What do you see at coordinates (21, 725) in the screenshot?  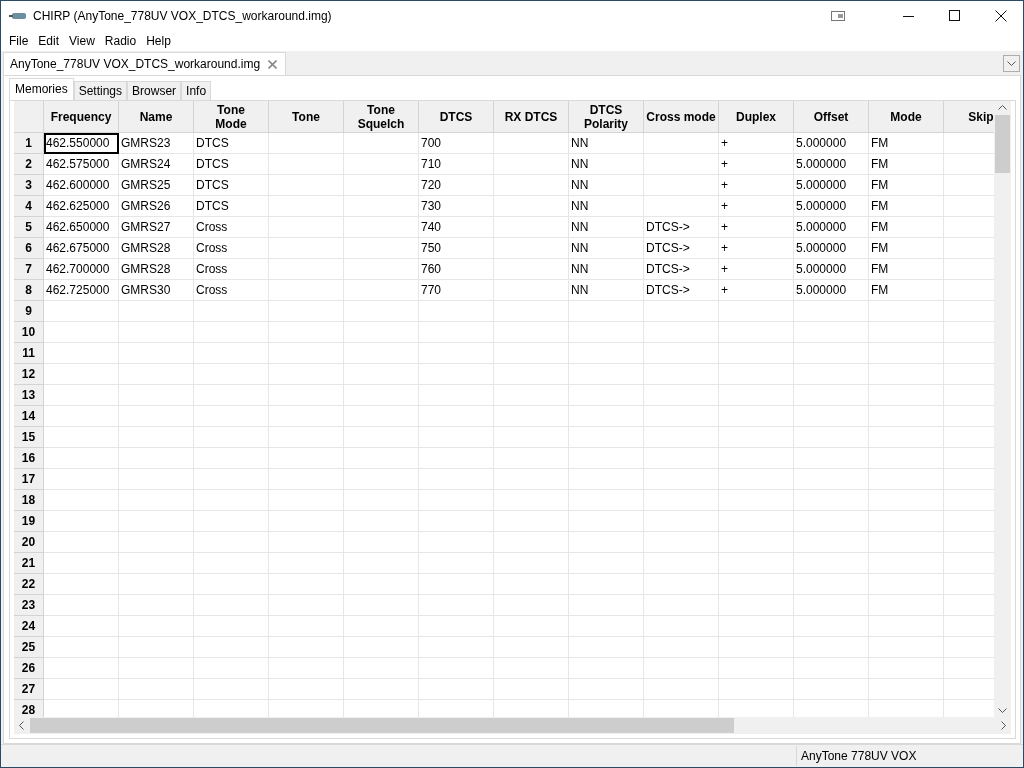 I see `scroll-left-icon` at bounding box center [21, 725].